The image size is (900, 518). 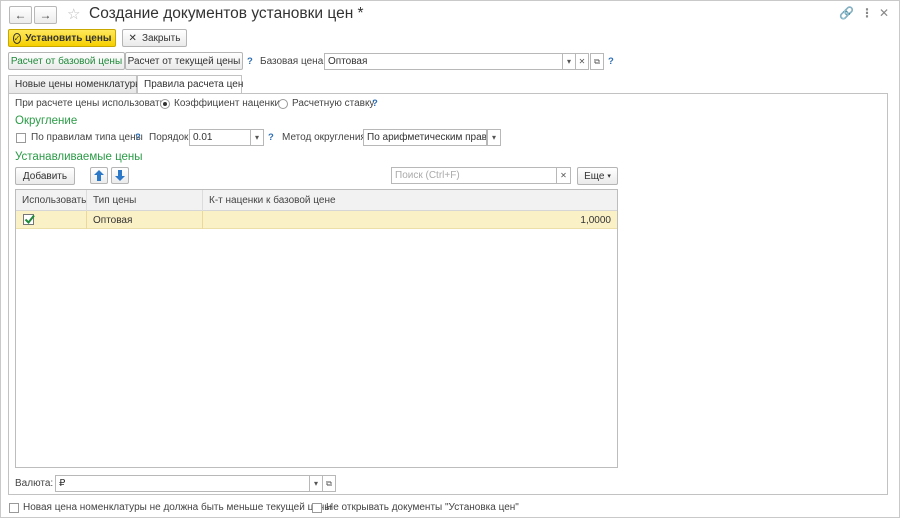 I want to click on radio-rate, so click(x=283, y=104).